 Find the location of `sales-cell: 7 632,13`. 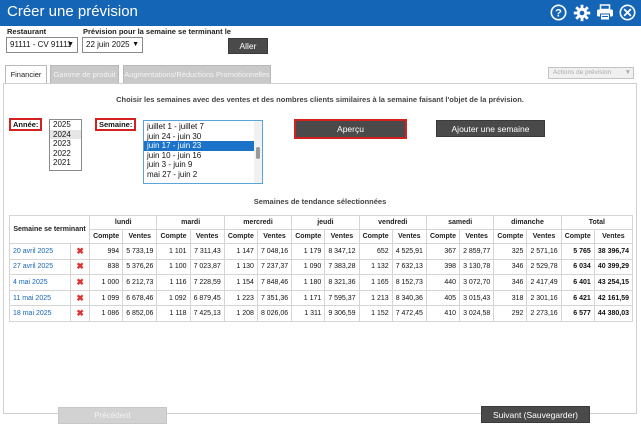

sales-cell: 7 632,13 is located at coordinates (409, 267).